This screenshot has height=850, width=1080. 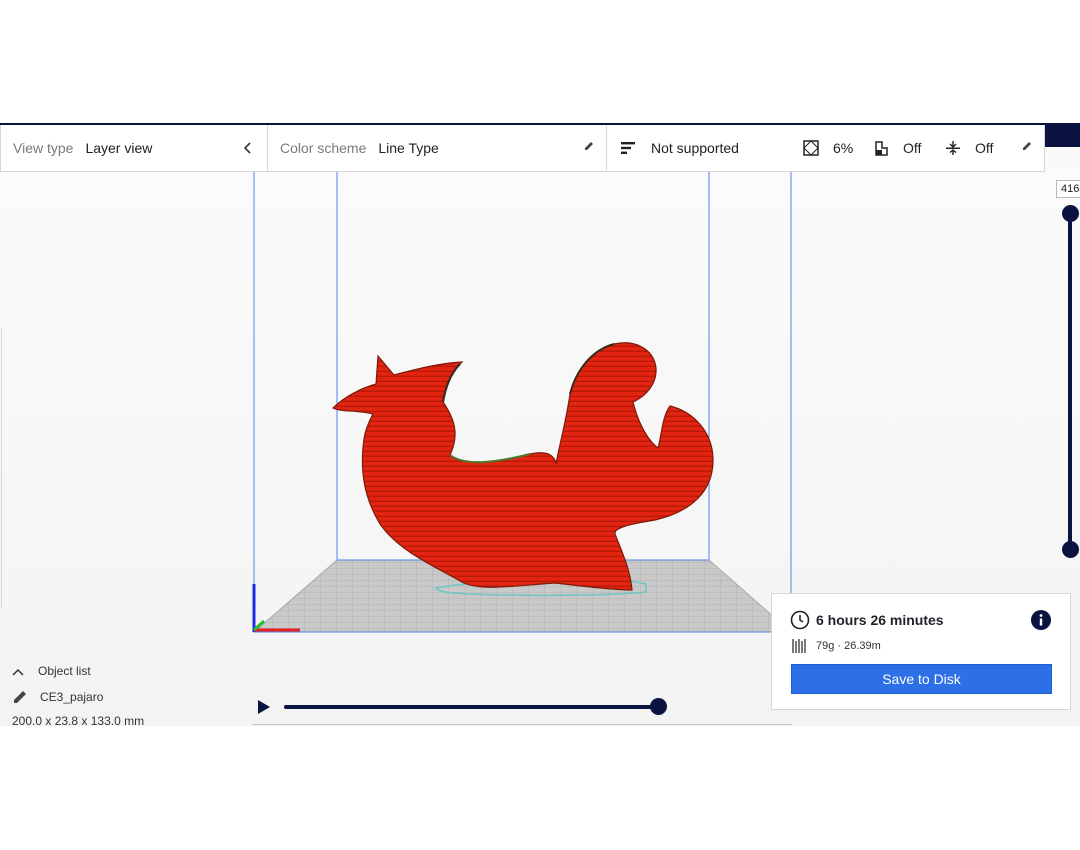 I want to click on layer-slider-track, so click(x=1070, y=382).